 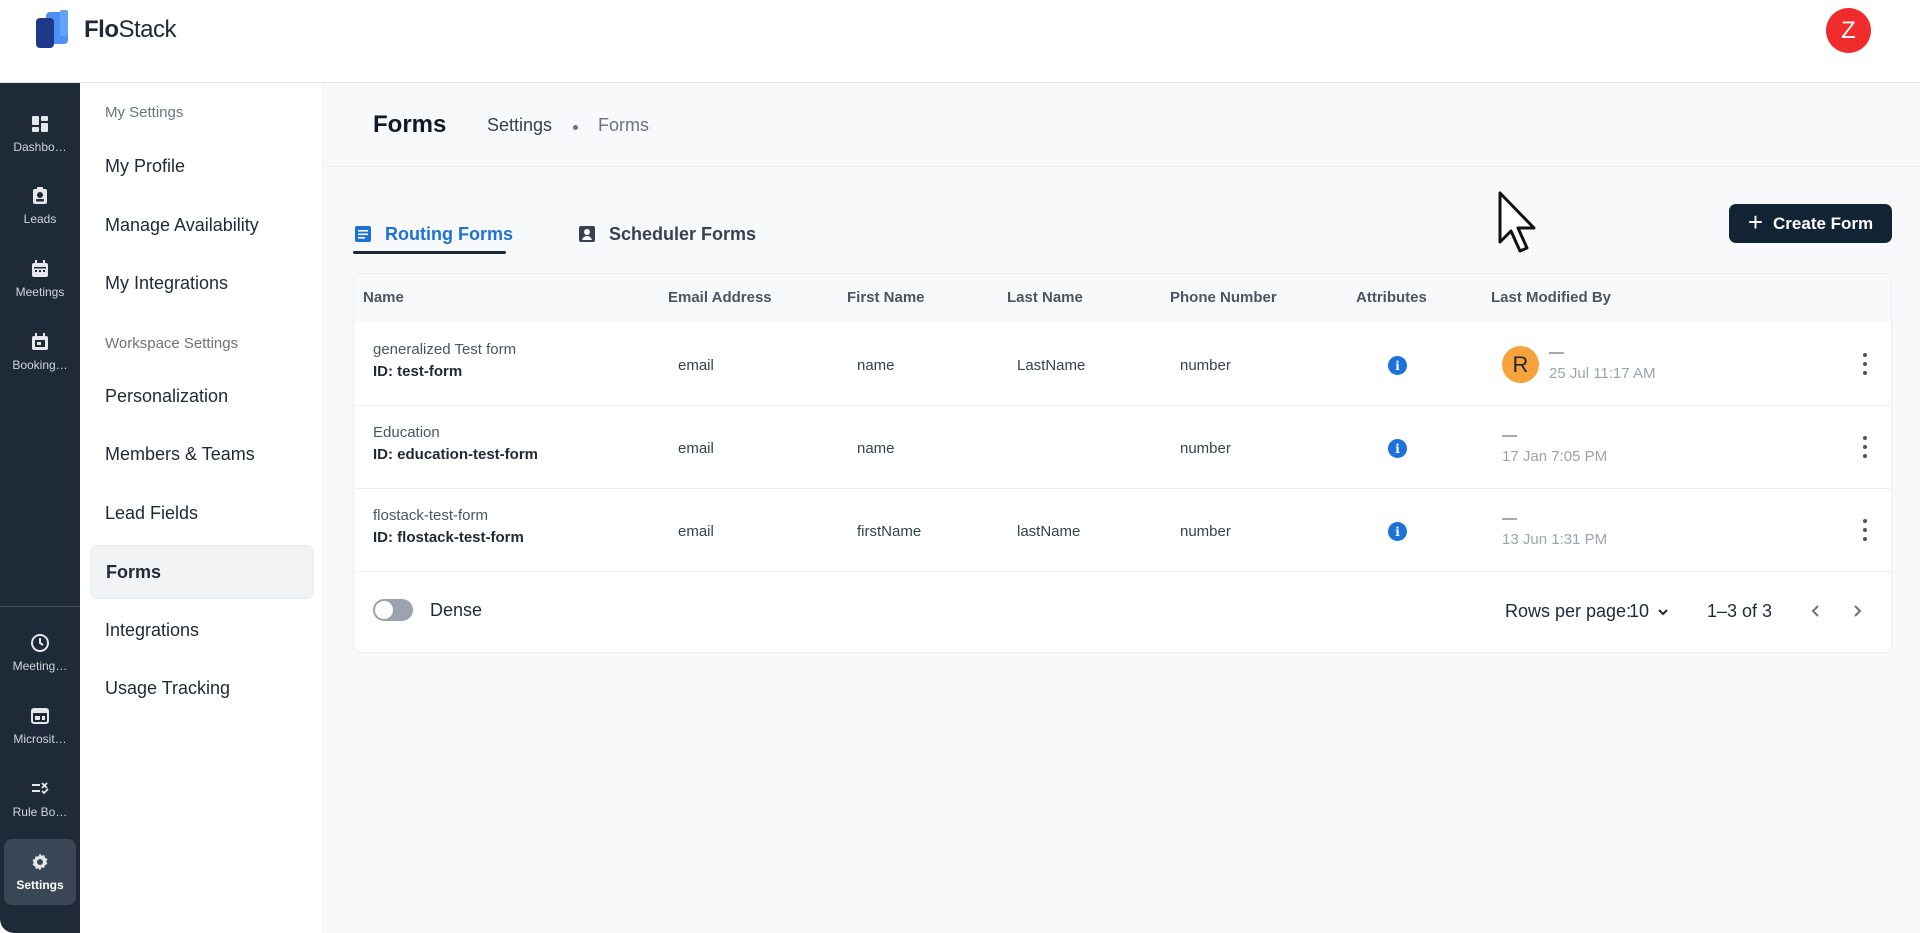 I want to click on page-title: Forms, so click(x=410, y=124).